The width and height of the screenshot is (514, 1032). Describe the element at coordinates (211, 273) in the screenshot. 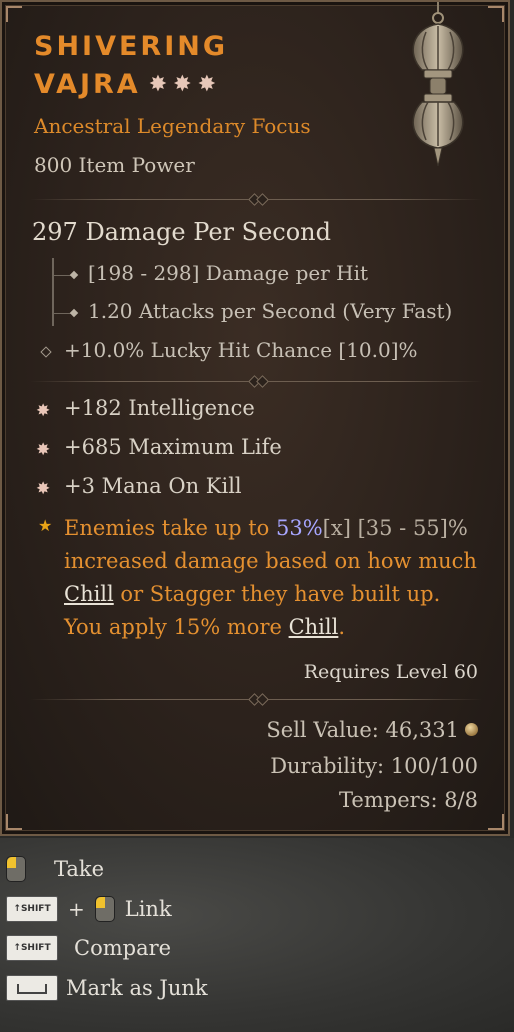

I see `damage-per-hit: [198 - 298] Damage per Hit` at that location.